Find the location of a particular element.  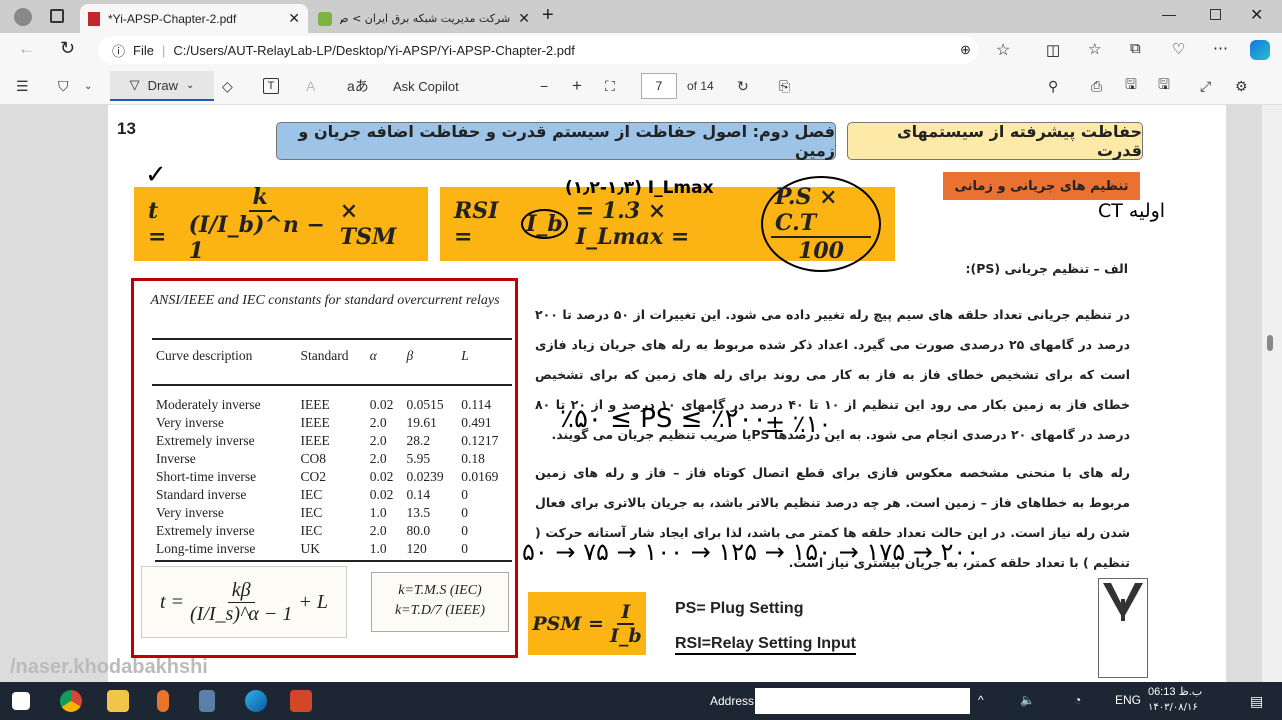

header-alpha: α is located at coordinates (373, 355).